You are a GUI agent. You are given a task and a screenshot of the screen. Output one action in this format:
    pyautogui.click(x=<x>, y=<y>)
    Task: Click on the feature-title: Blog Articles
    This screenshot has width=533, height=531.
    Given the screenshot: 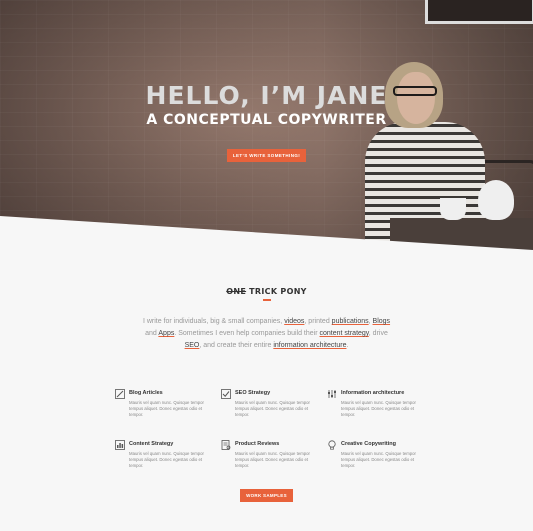 What is the action you would take?
    pyautogui.click(x=146, y=393)
    